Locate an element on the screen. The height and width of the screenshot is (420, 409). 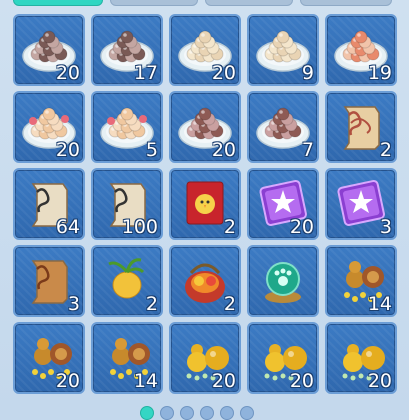
item-count: 100 is located at coordinates (139, 227).